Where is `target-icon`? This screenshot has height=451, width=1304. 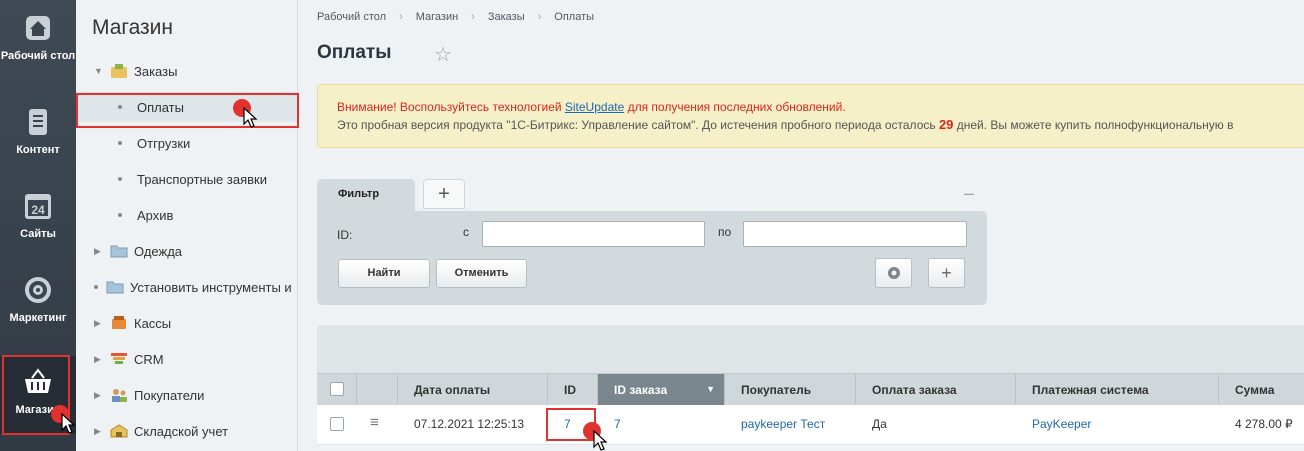 target-icon is located at coordinates (38, 290).